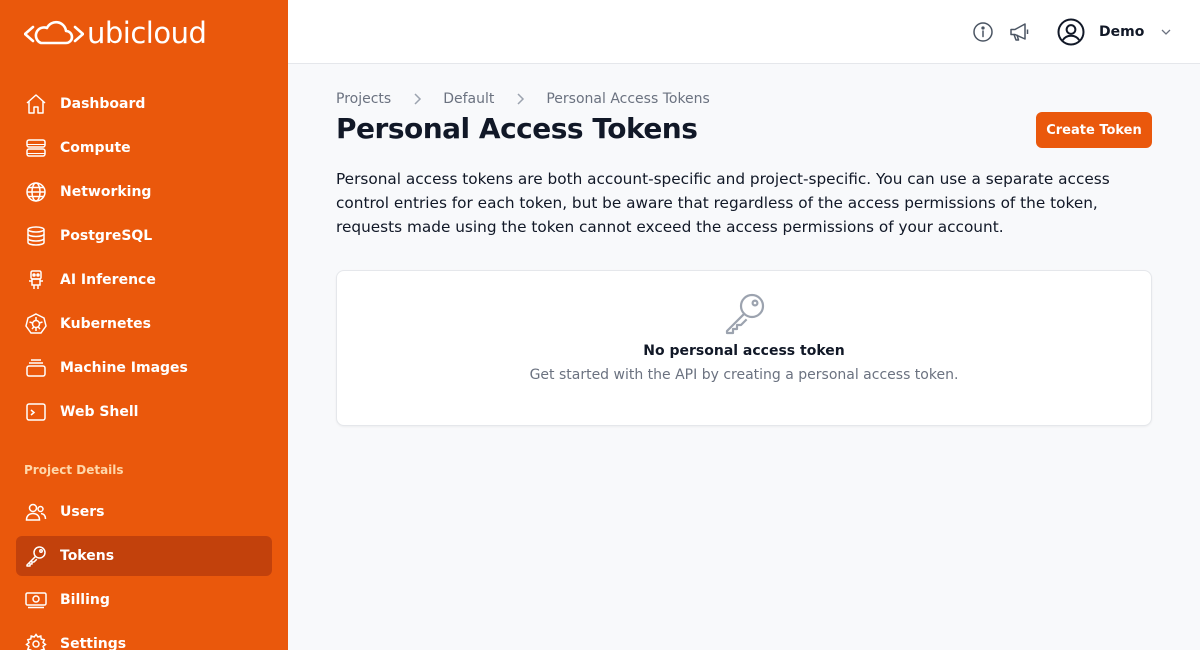  I want to click on user-circle-icon, so click(1071, 32).